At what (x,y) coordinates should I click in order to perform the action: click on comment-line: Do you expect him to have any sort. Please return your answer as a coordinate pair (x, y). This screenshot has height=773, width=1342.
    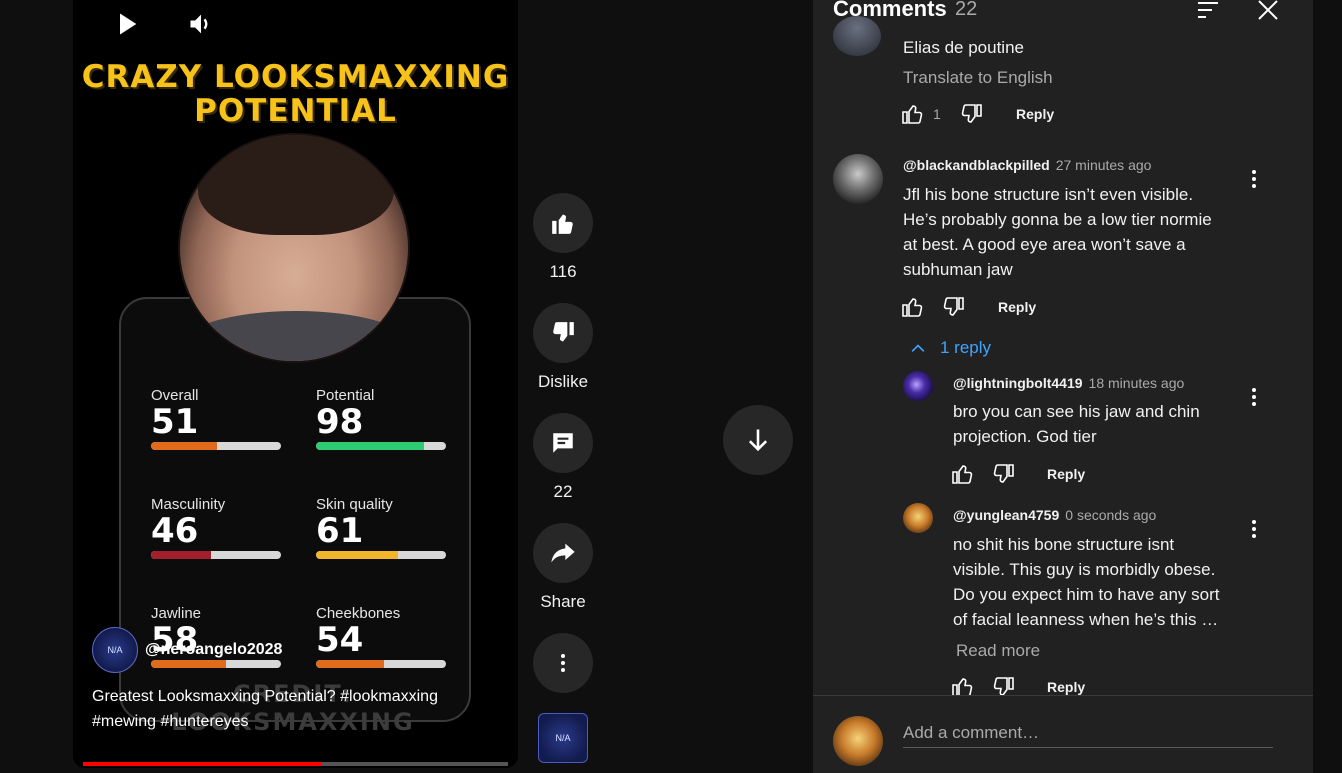
    Looking at the image, I should click on (1086, 594).